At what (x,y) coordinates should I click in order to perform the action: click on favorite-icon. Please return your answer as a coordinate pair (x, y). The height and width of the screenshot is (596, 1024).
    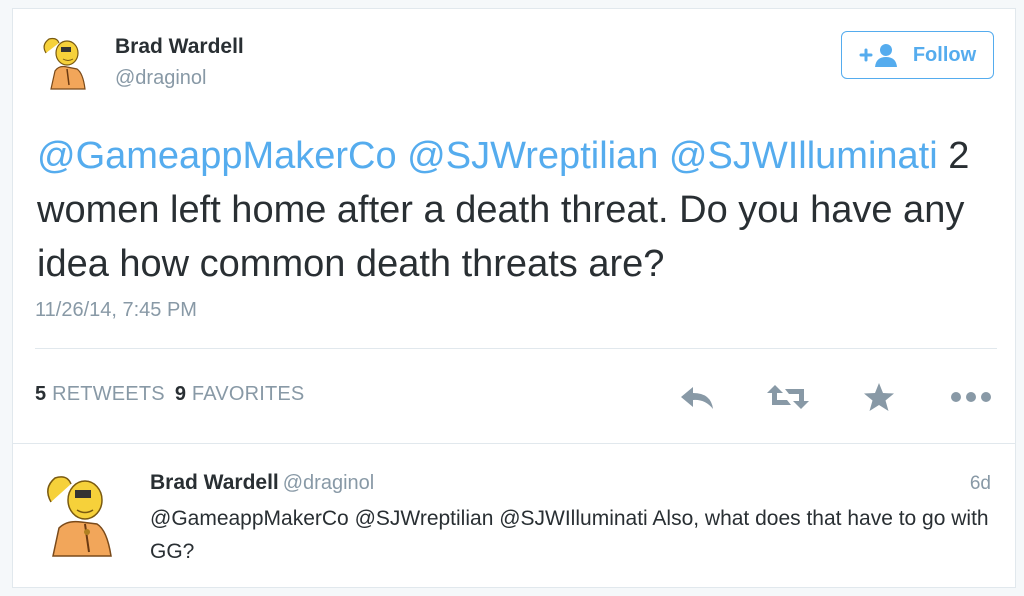
    Looking at the image, I should click on (879, 397).